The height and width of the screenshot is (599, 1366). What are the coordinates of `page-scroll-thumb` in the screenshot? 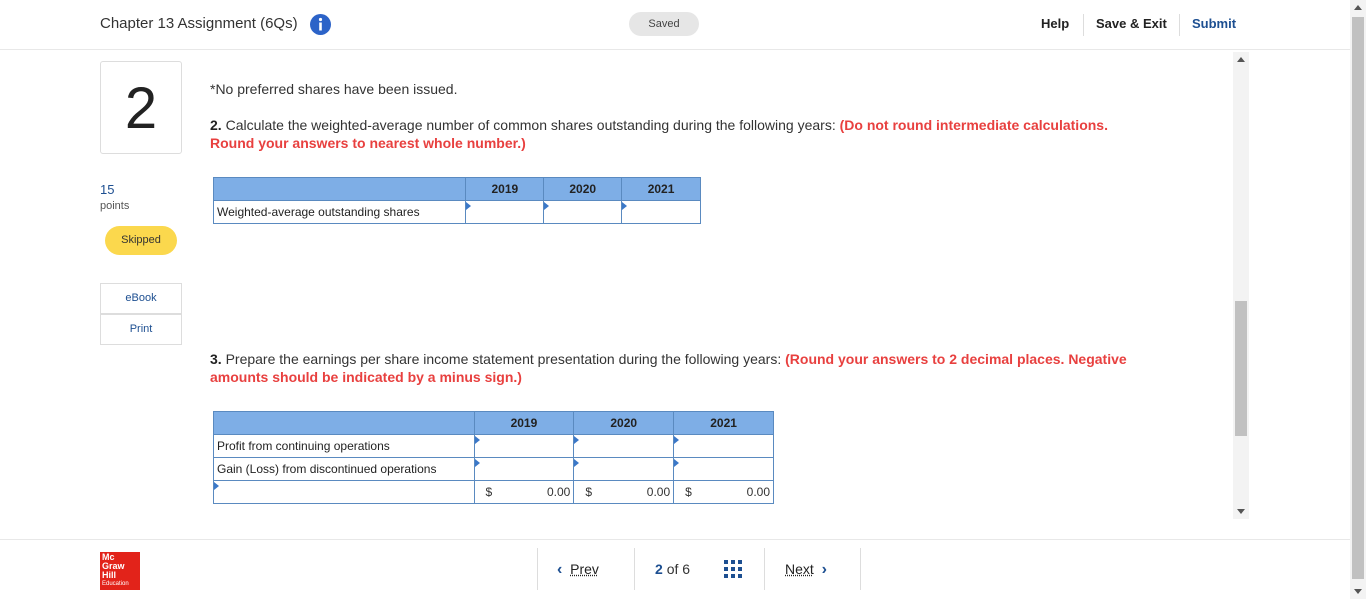 It's located at (1358, 298).